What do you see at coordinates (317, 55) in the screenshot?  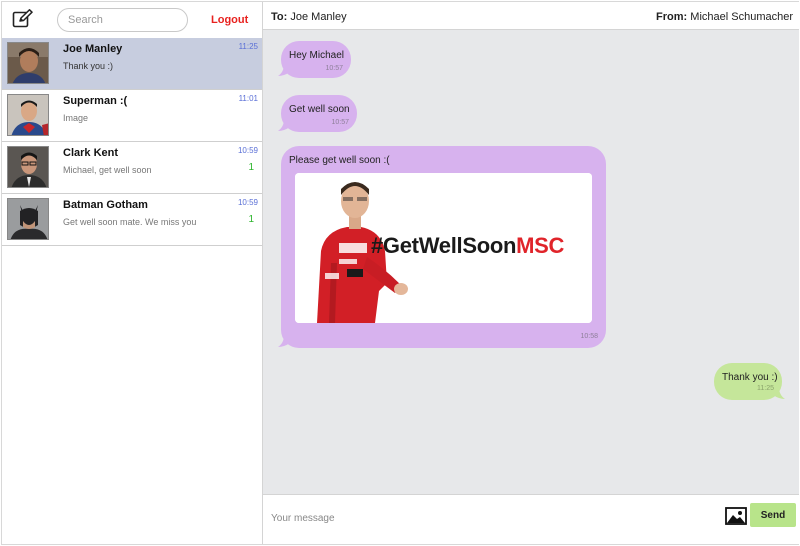 I see `message-text: Hey Michael` at bounding box center [317, 55].